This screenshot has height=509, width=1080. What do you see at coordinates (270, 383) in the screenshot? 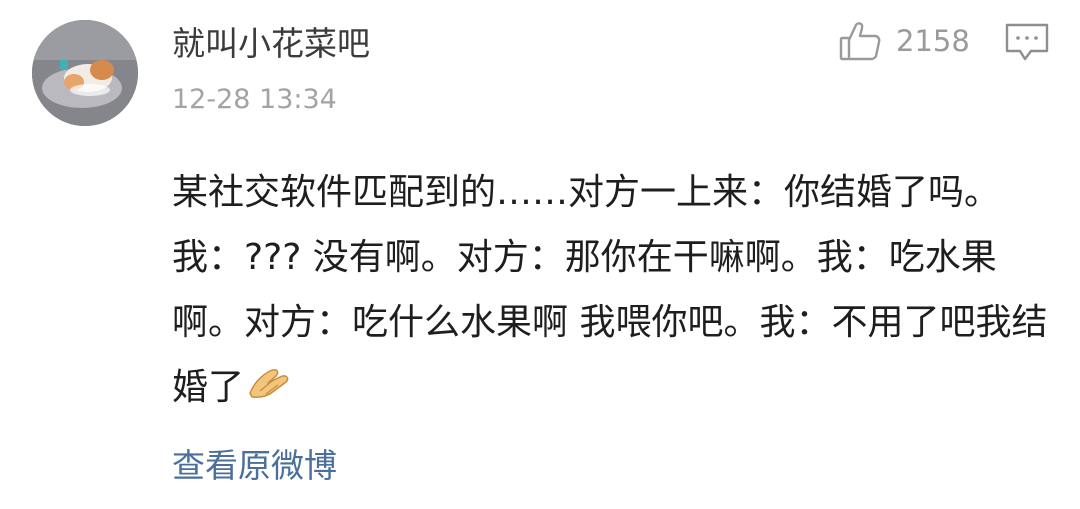
I see `pray-hands-emoji-icon` at bounding box center [270, 383].